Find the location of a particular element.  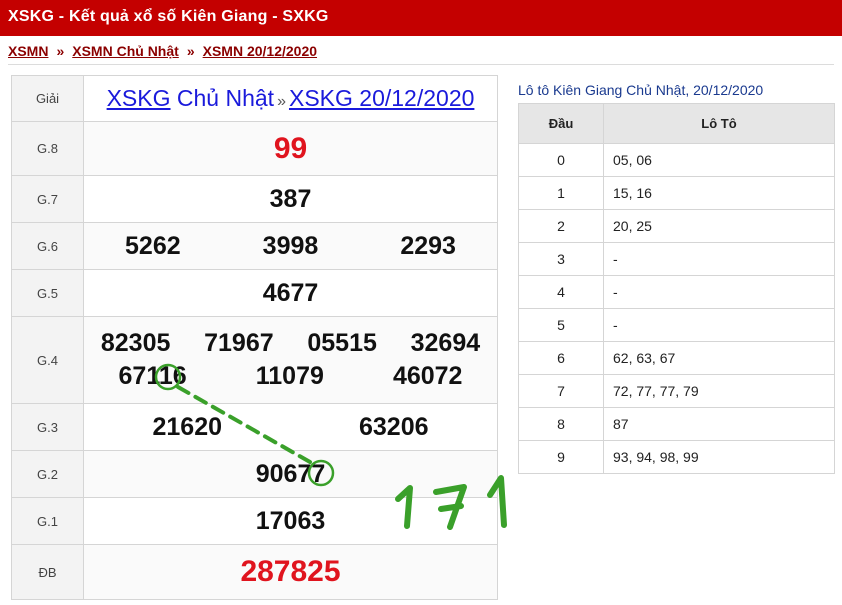

loto-dau: 8 is located at coordinates (561, 424).